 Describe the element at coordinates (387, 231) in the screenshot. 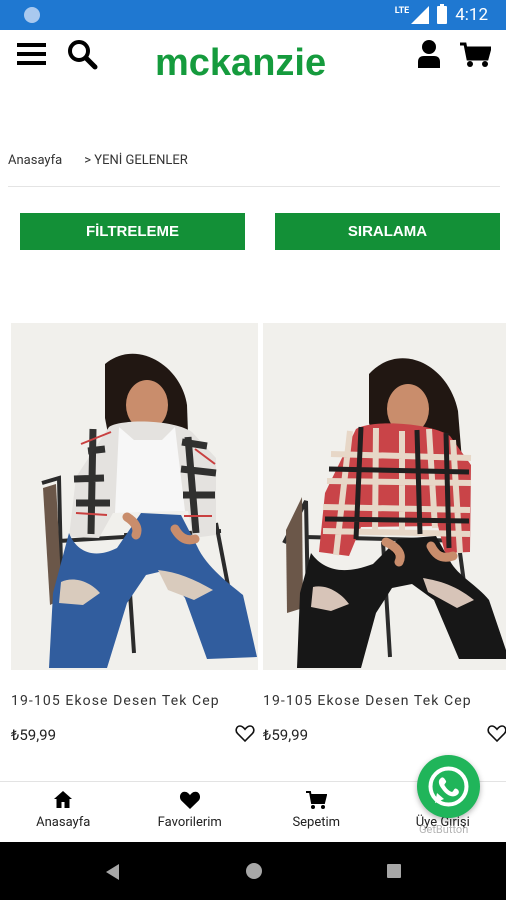

I see `sort-button: SIRALAMA` at that location.